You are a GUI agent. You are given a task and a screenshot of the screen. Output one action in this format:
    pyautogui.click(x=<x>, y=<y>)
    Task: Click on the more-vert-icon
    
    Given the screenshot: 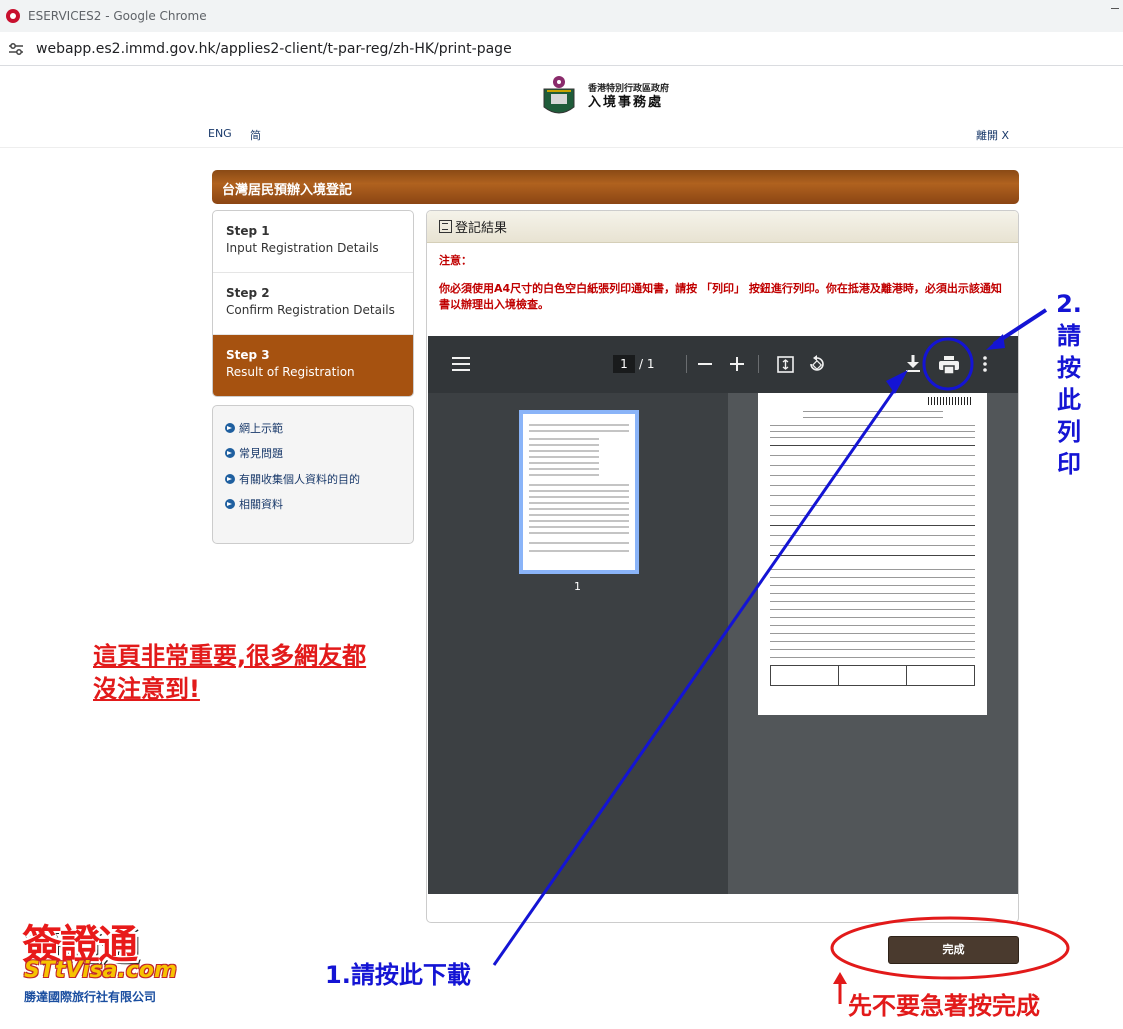 What is the action you would take?
    pyautogui.click(x=985, y=364)
    